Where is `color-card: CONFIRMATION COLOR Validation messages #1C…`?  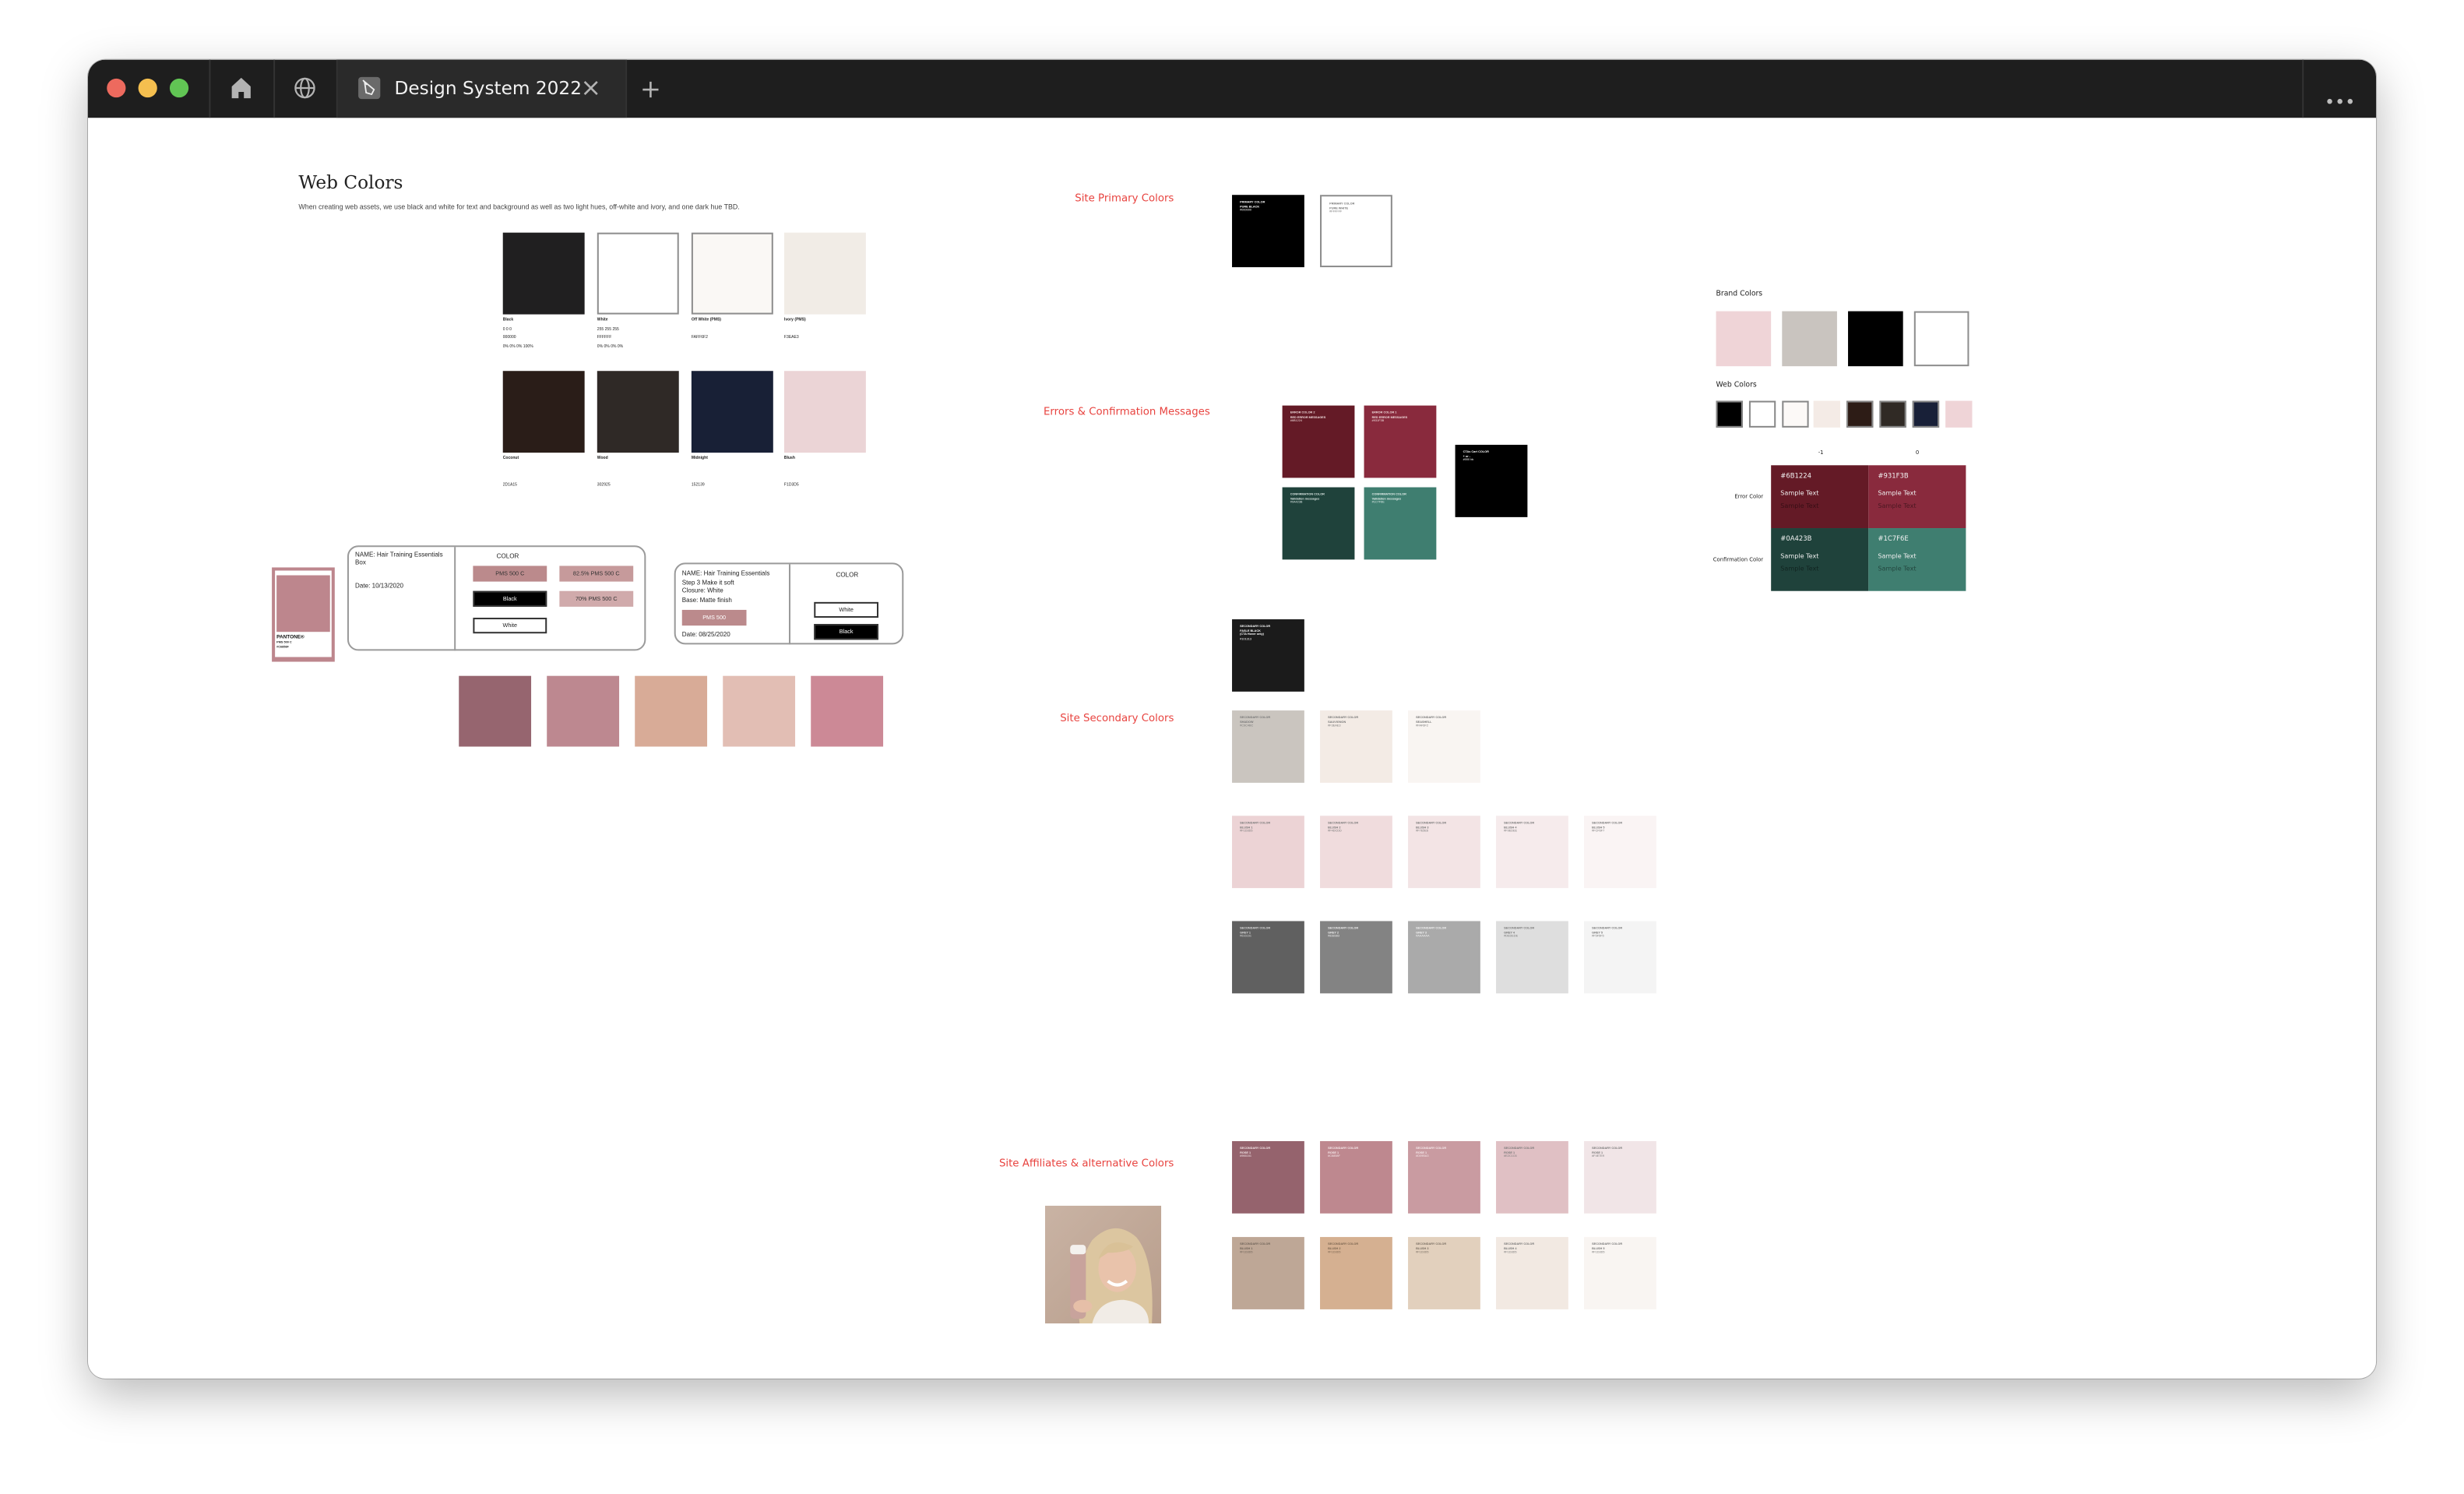 color-card: CONFIRMATION COLOR Validation messages #1C… is located at coordinates (1400, 524).